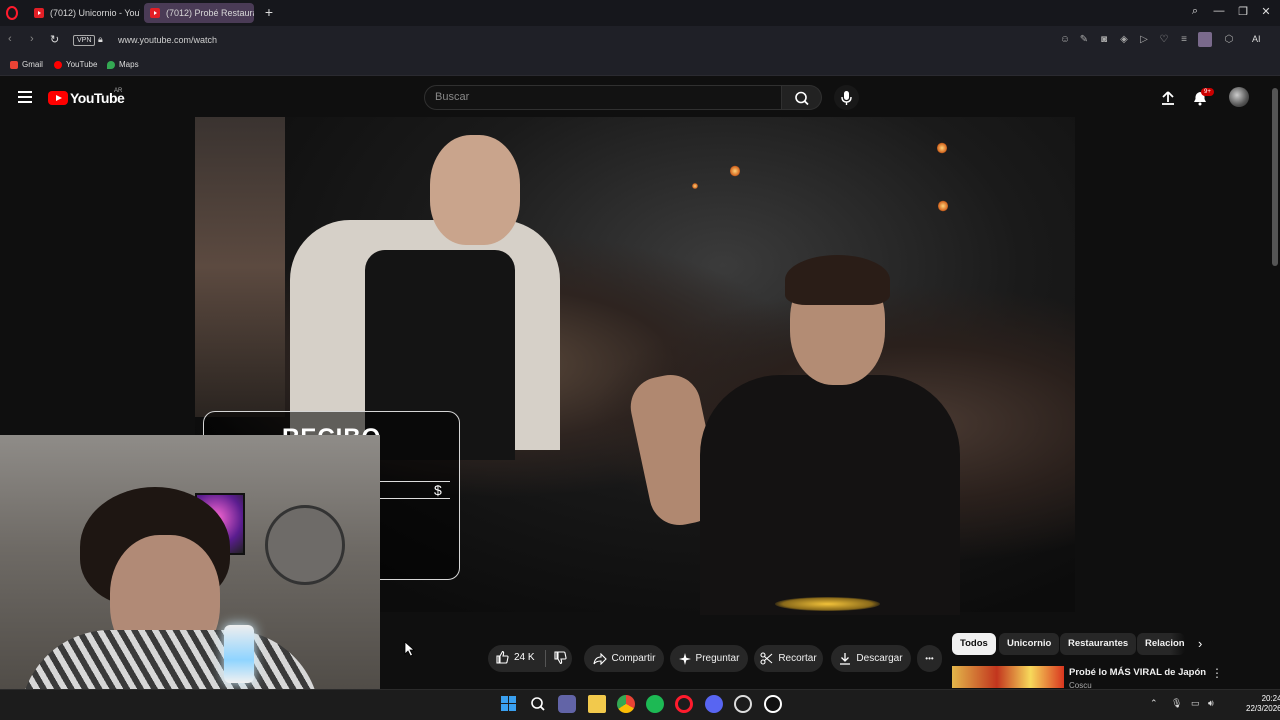 This screenshot has width=1280, height=720. What do you see at coordinates (32, 64) in the screenshot?
I see `bookmark-label: Gmail` at bounding box center [32, 64].